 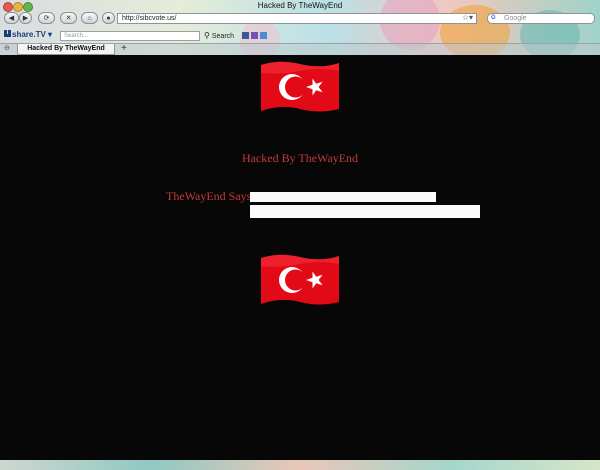 I want to click on status-bar, so click(x=300, y=465).